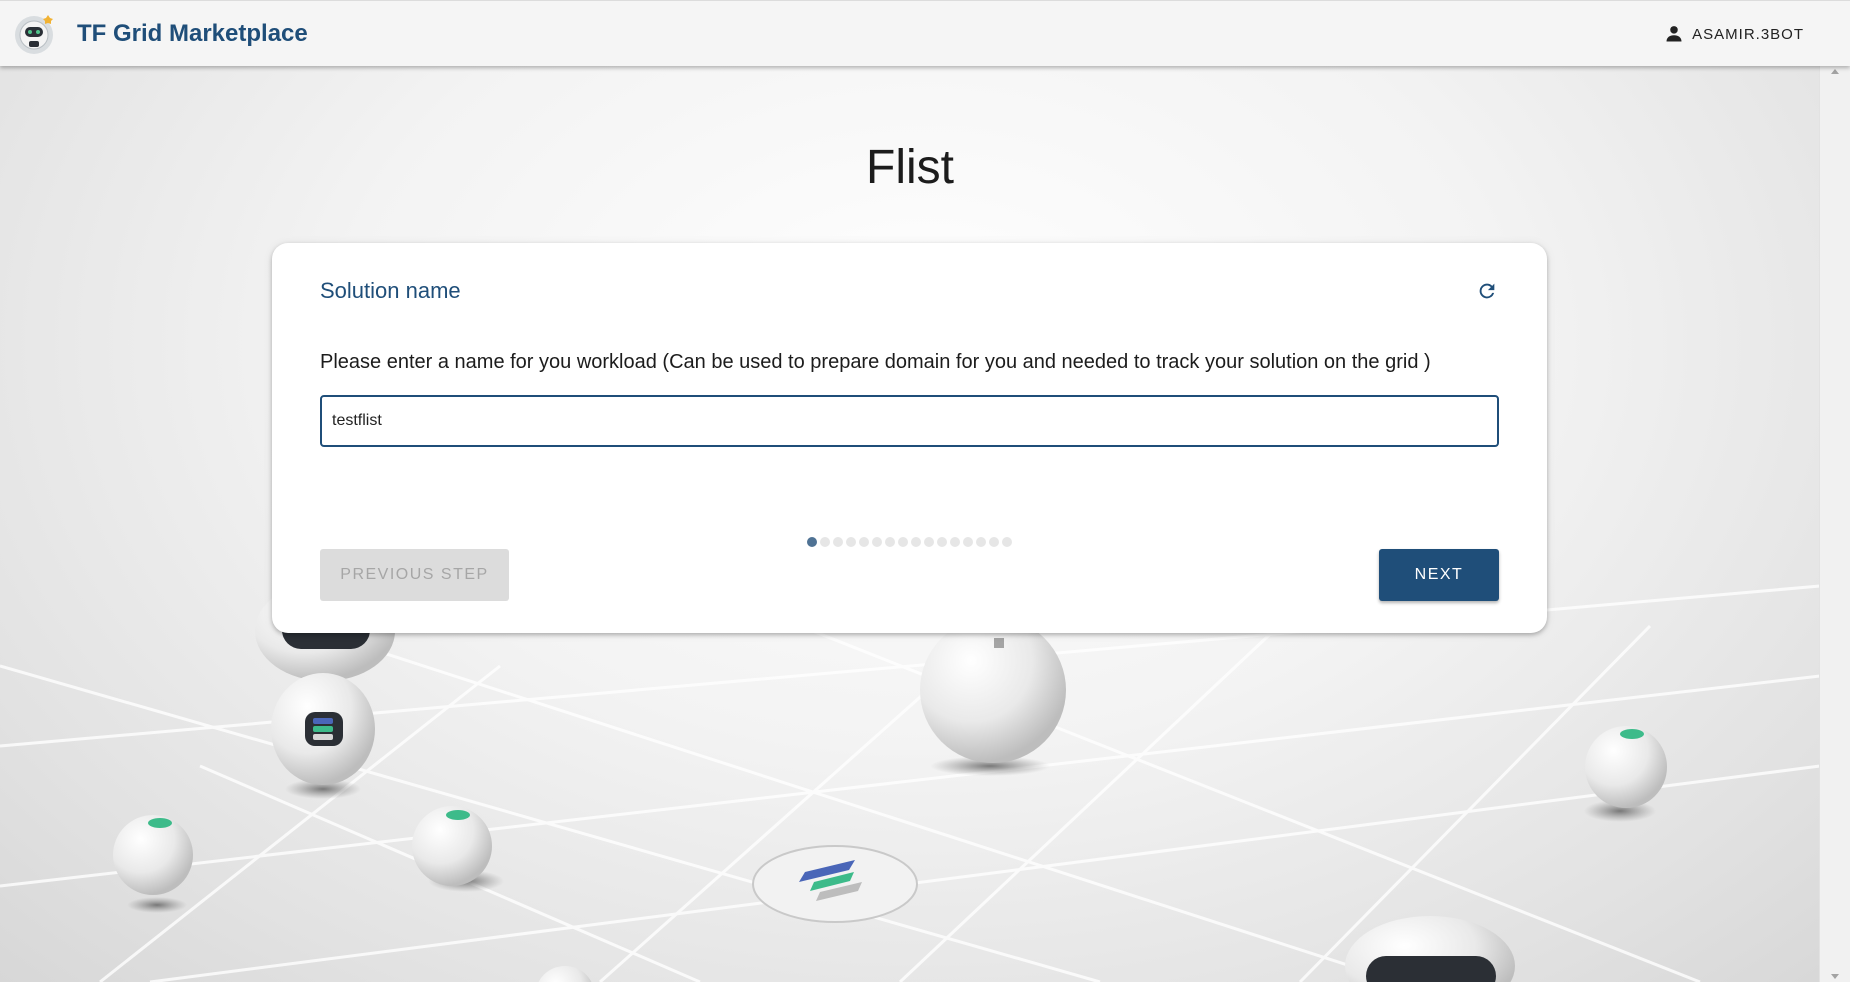  I want to click on user-menu-button: ASAMIR.3BOT, so click(1734, 34).